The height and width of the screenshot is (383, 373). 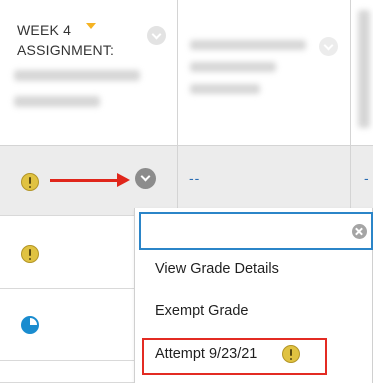 What do you see at coordinates (256, 231) in the screenshot?
I see `menu-search-input` at bounding box center [256, 231].